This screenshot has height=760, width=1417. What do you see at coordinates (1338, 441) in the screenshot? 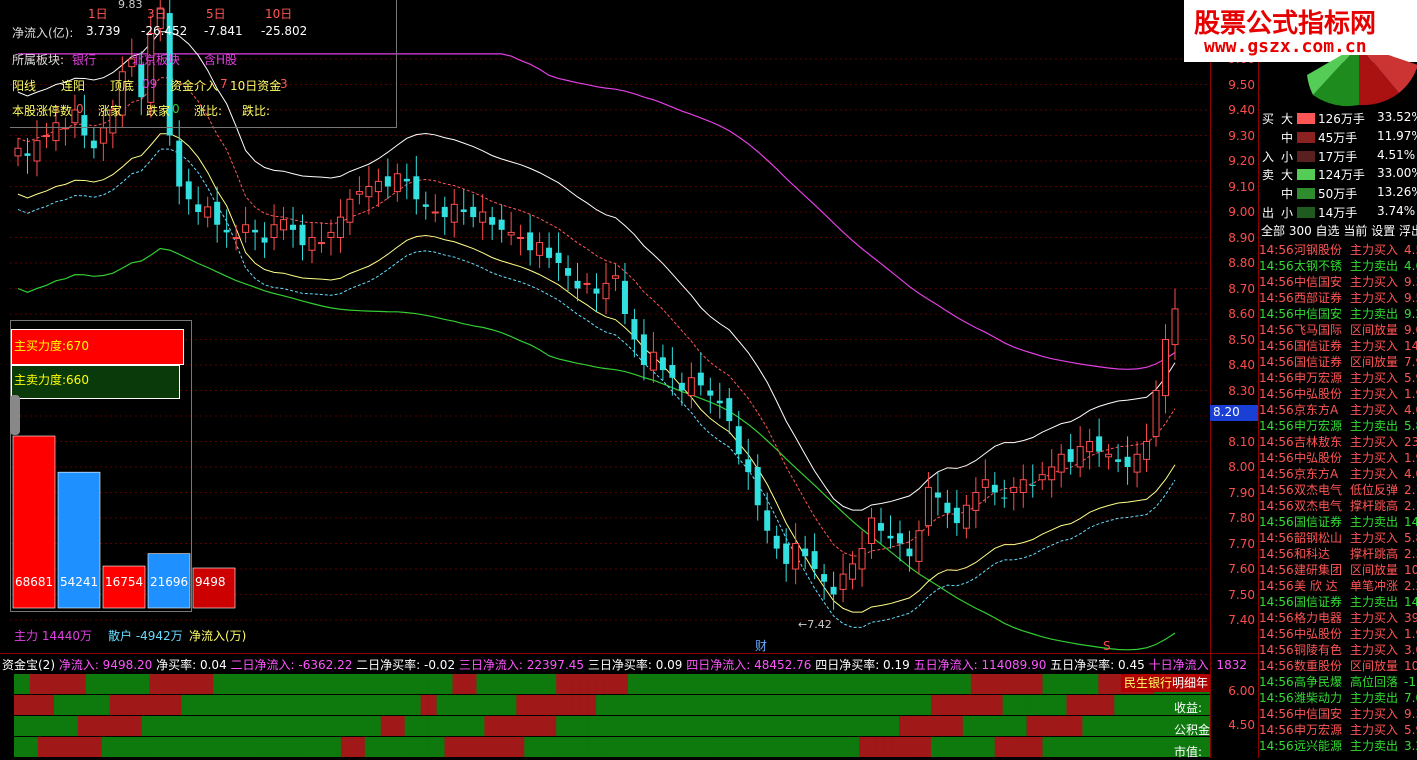
I see `ticker-row: 14:56吉林敖东 主力买入 23` at bounding box center [1338, 441].